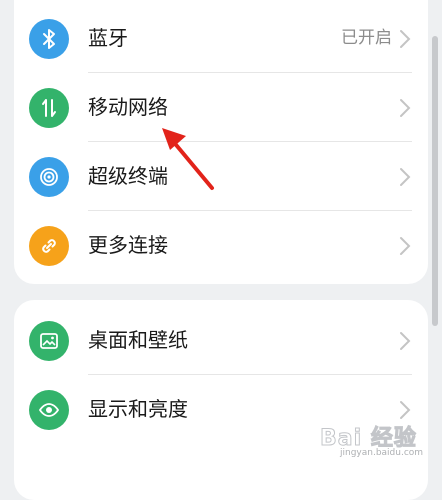  What do you see at coordinates (435, 181) in the screenshot?
I see `scrollbar` at bounding box center [435, 181].